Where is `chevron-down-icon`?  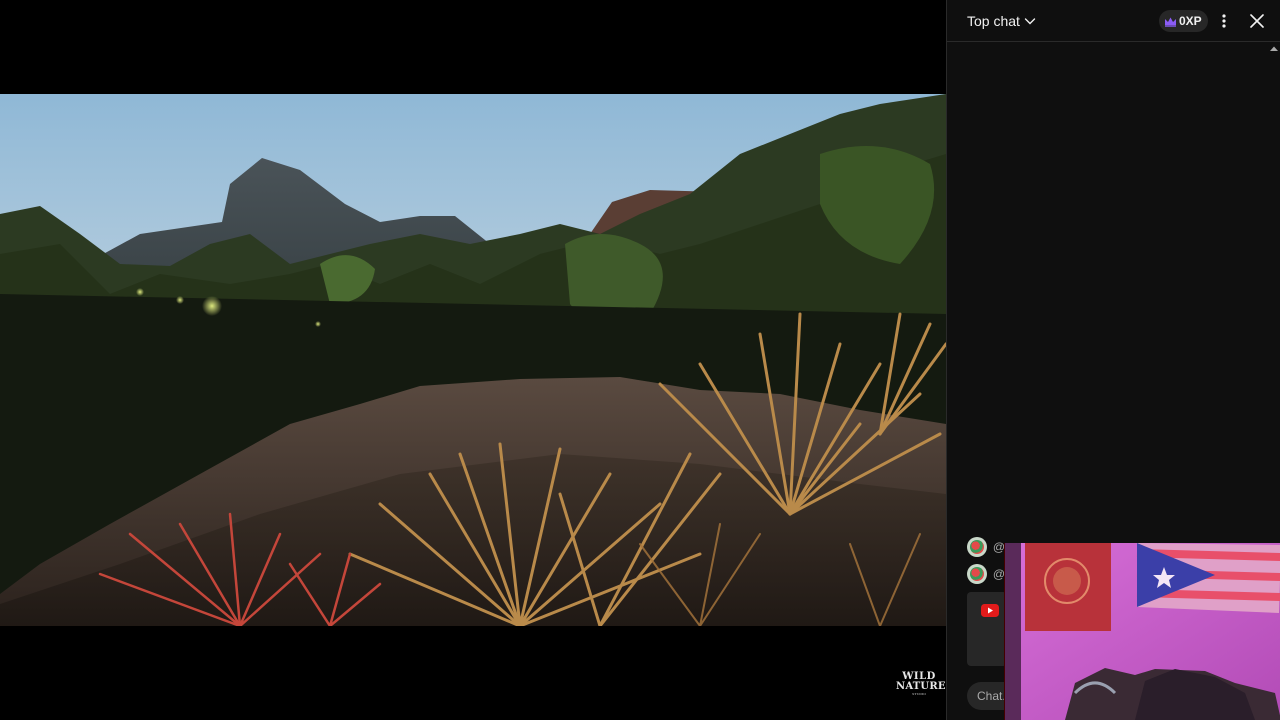
chevron-down-icon is located at coordinates (1030, 21).